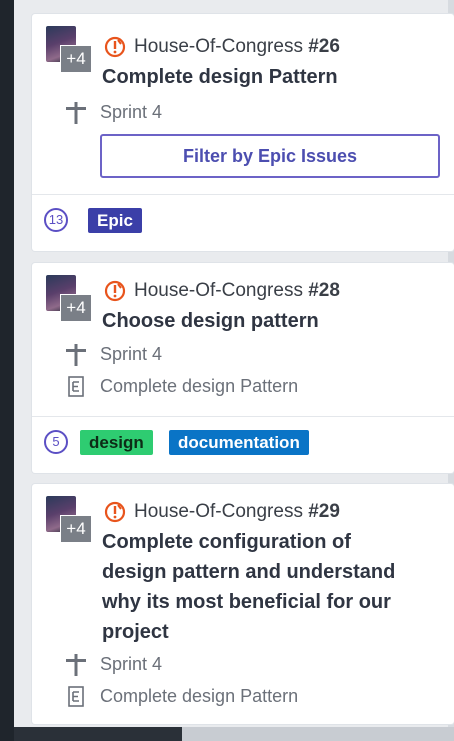 This screenshot has height=741, width=454. I want to click on issue-reference: House-Of-Congress #26, so click(237, 47).